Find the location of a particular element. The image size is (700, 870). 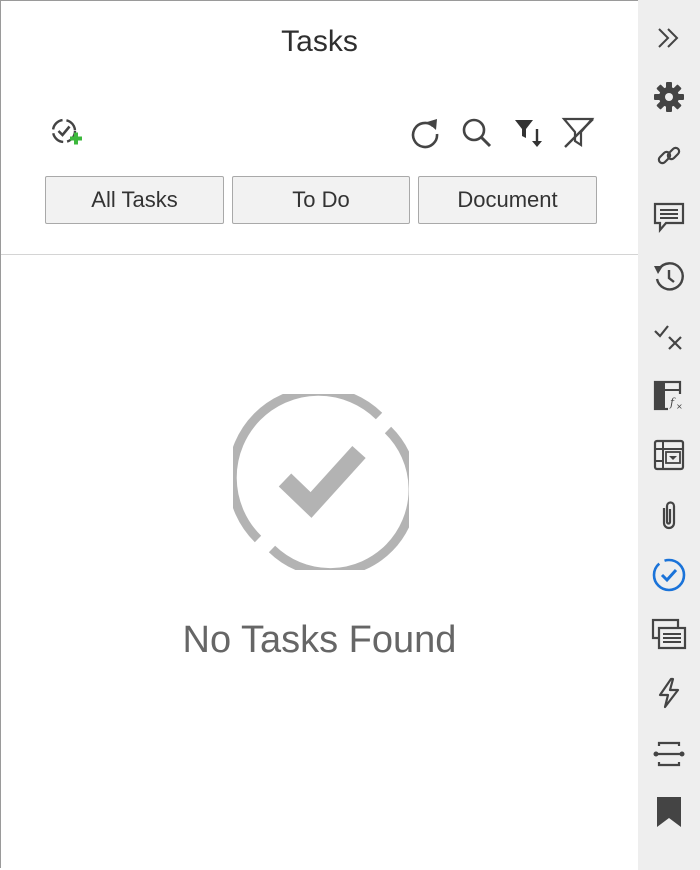

divider is located at coordinates (319, 254).